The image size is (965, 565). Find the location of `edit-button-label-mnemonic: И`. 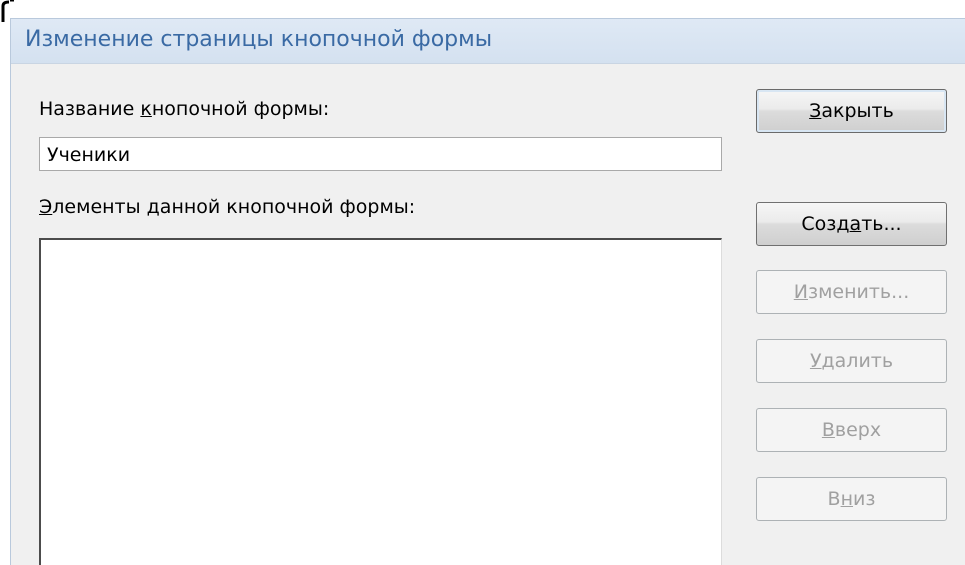

edit-button-label-mnemonic: И is located at coordinates (800, 292).